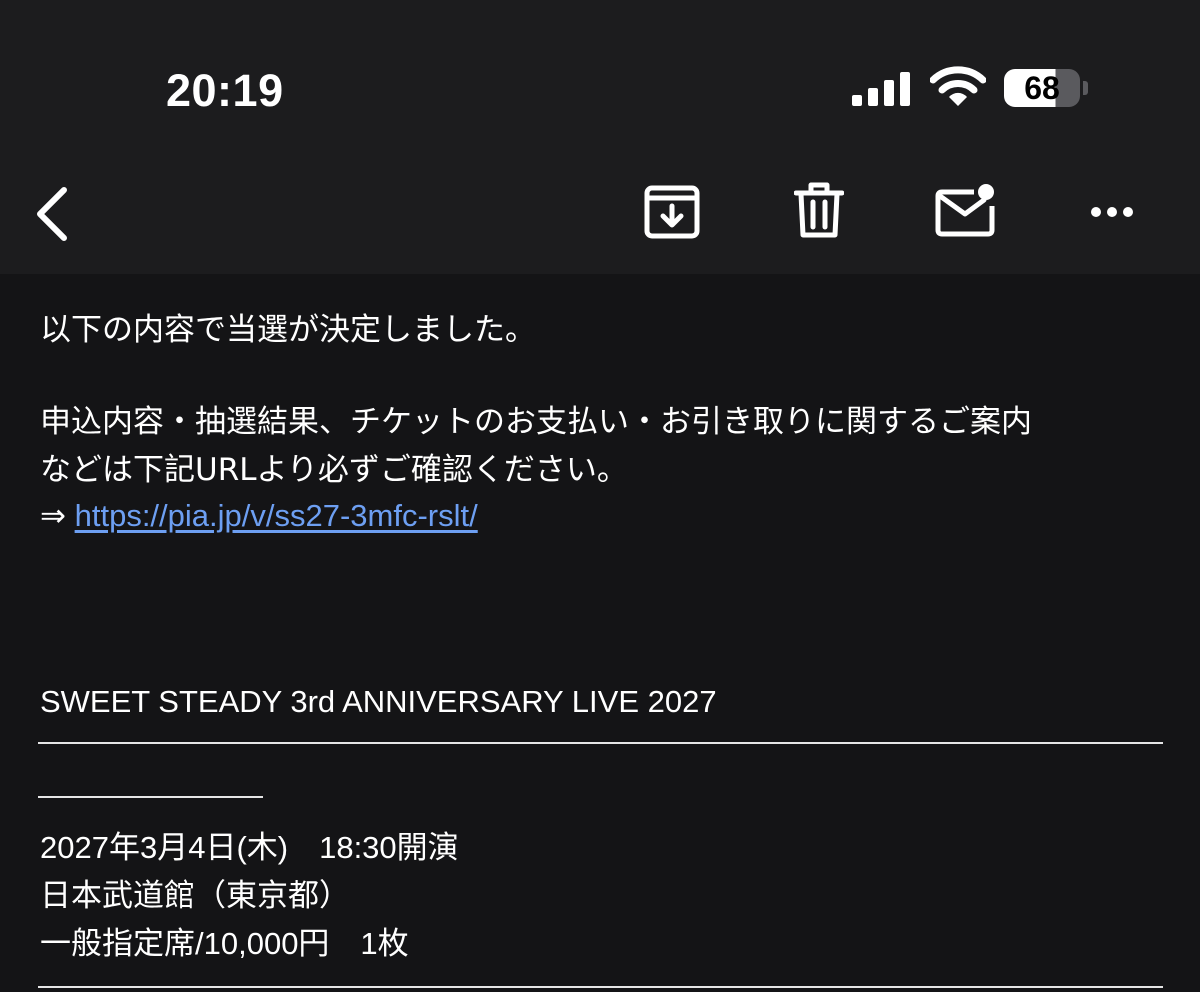 The image size is (1200, 992). What do you see at coordinates (53, 515) in the screenshot?
I see `arrow-glyph: ⇒` at bounding box center [53, 515].